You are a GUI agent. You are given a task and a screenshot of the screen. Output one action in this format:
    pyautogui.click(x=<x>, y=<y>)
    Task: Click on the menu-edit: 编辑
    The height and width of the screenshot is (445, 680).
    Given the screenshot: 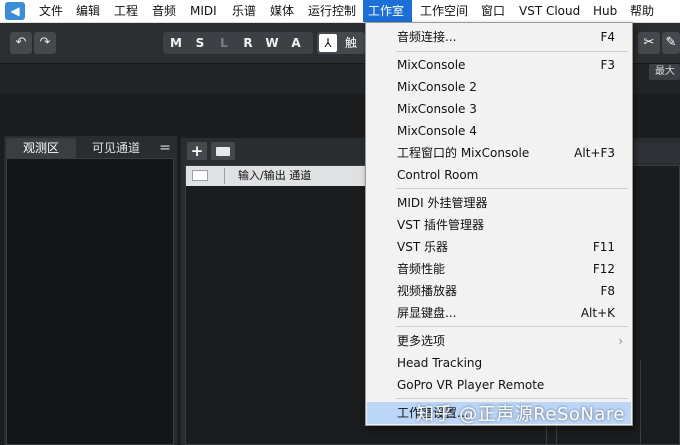 What is the action you would take?
    pyautogui.click(x=88, y=11)
    